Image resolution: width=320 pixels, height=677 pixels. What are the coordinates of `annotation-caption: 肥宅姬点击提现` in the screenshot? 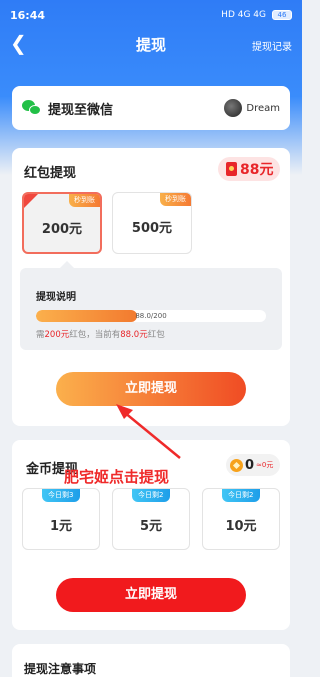 It's located at (117, 477).